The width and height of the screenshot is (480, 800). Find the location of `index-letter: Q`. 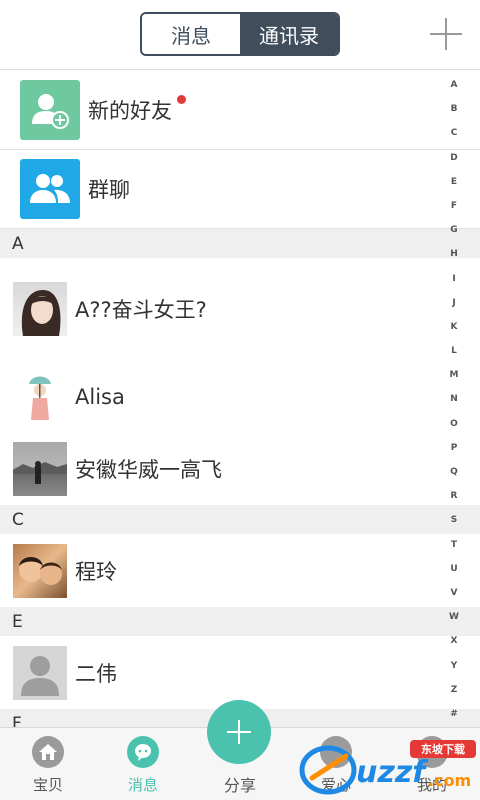

index-letter: Q is located at coordinates (454, 472).